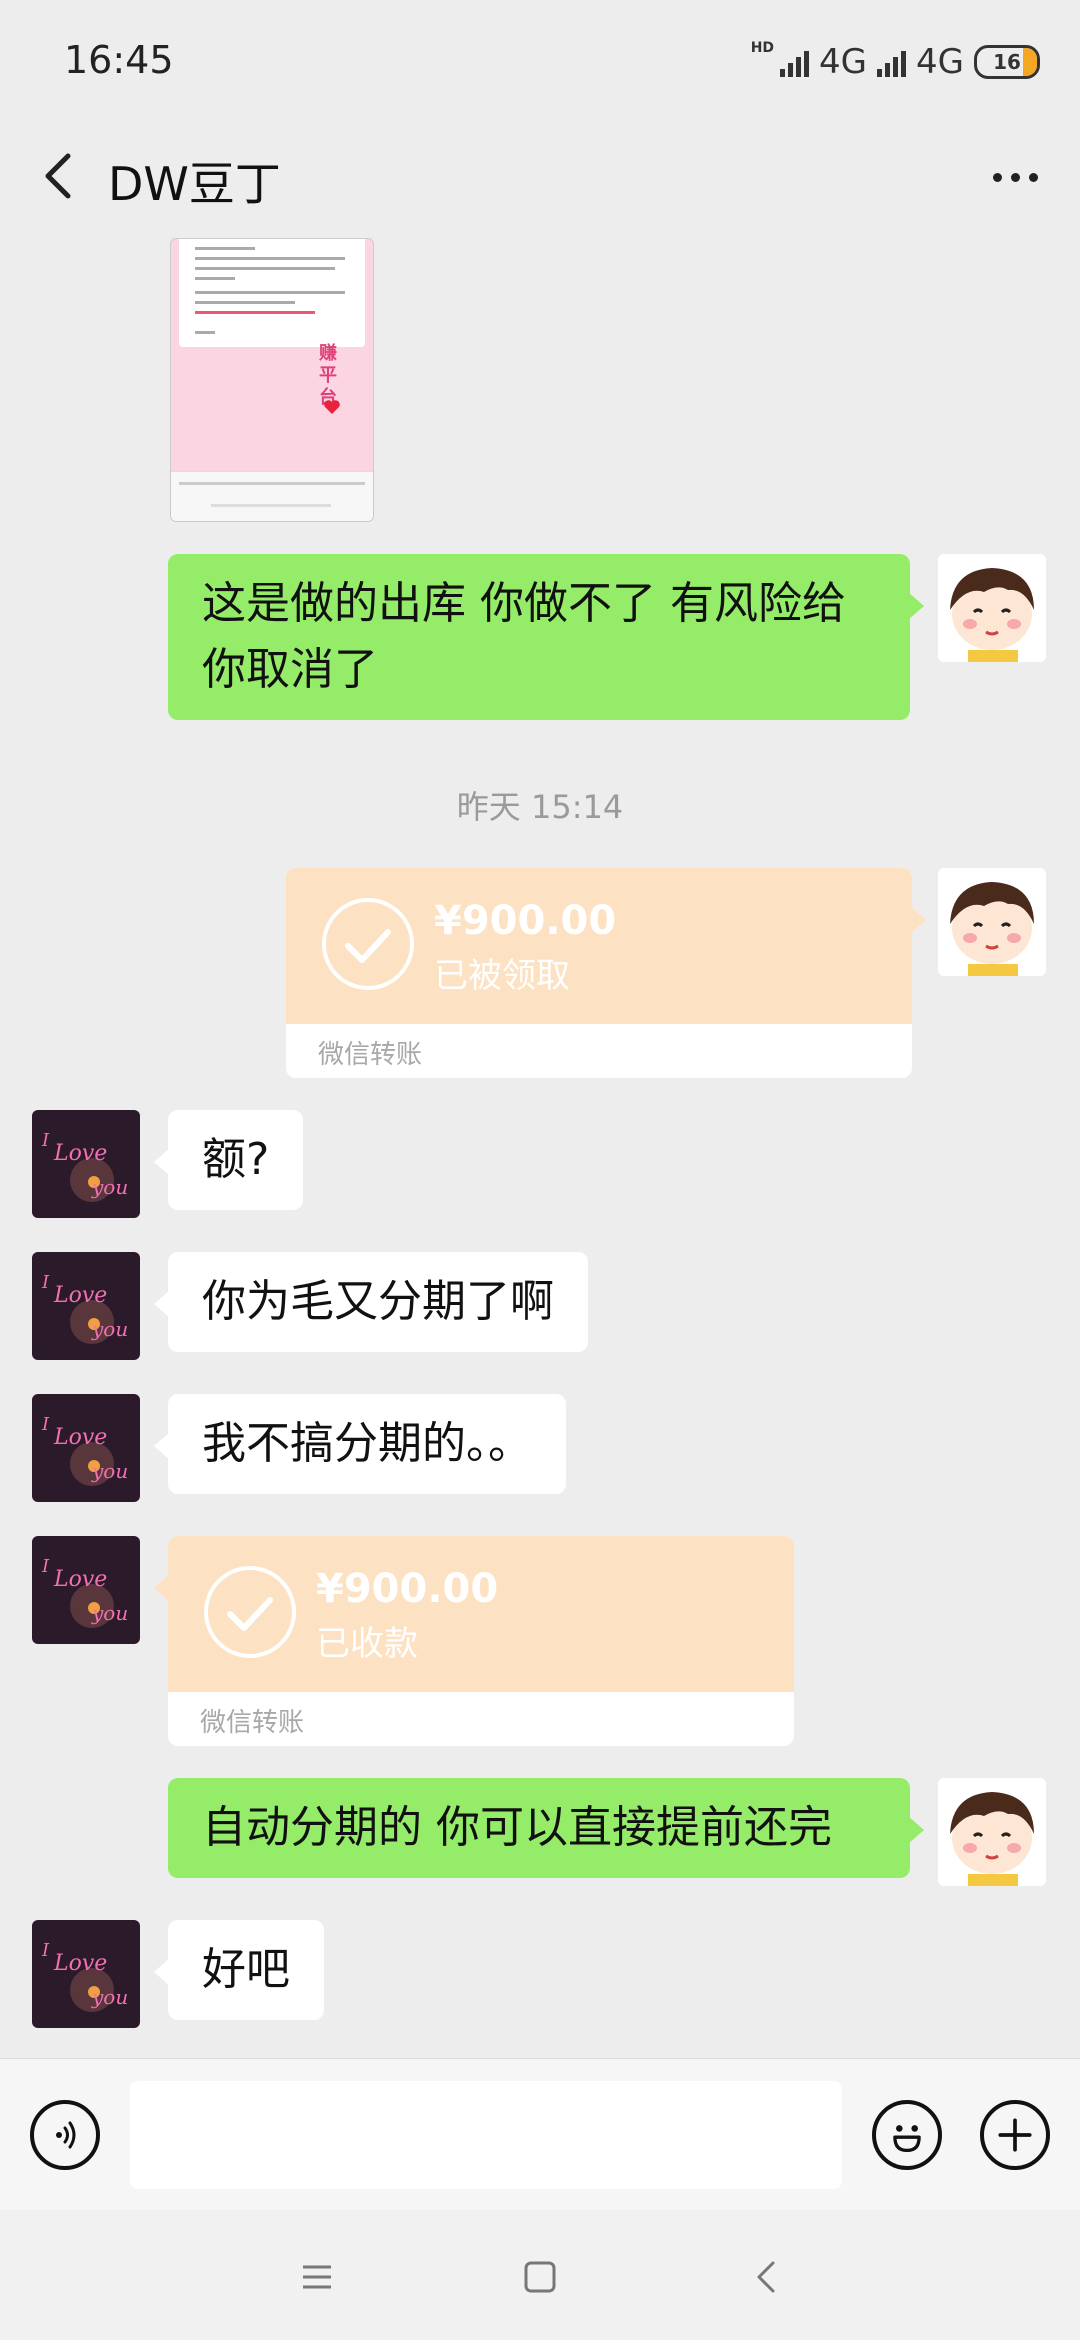 The image size is (1080, 2340). I want to click on emoji-button, so click(907, 2135).